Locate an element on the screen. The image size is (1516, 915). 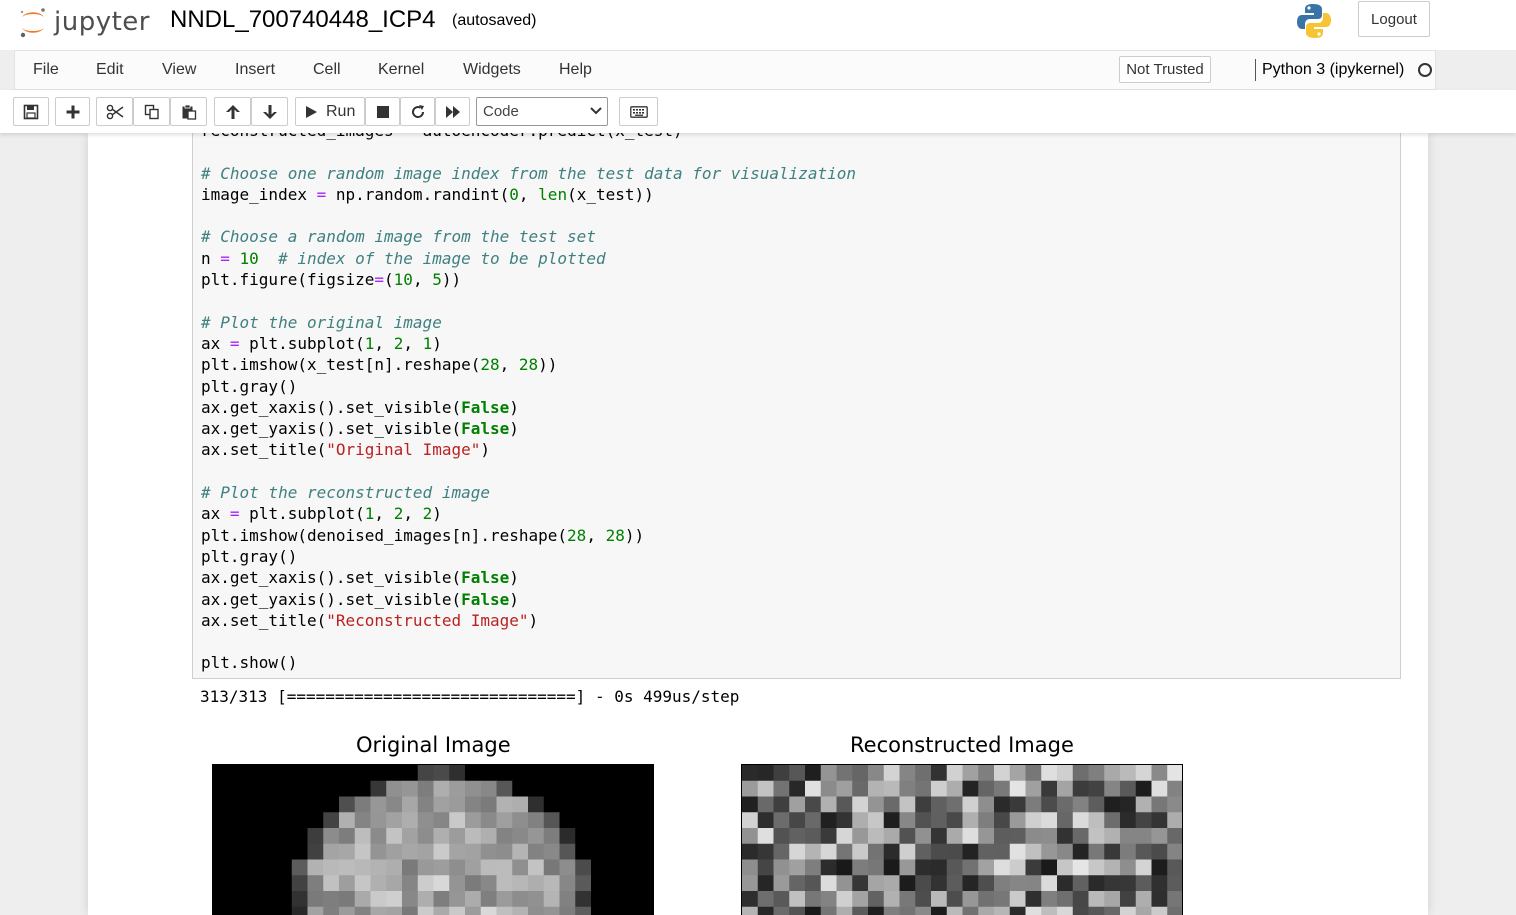
move-up-button is located at coordinates (232, 111).